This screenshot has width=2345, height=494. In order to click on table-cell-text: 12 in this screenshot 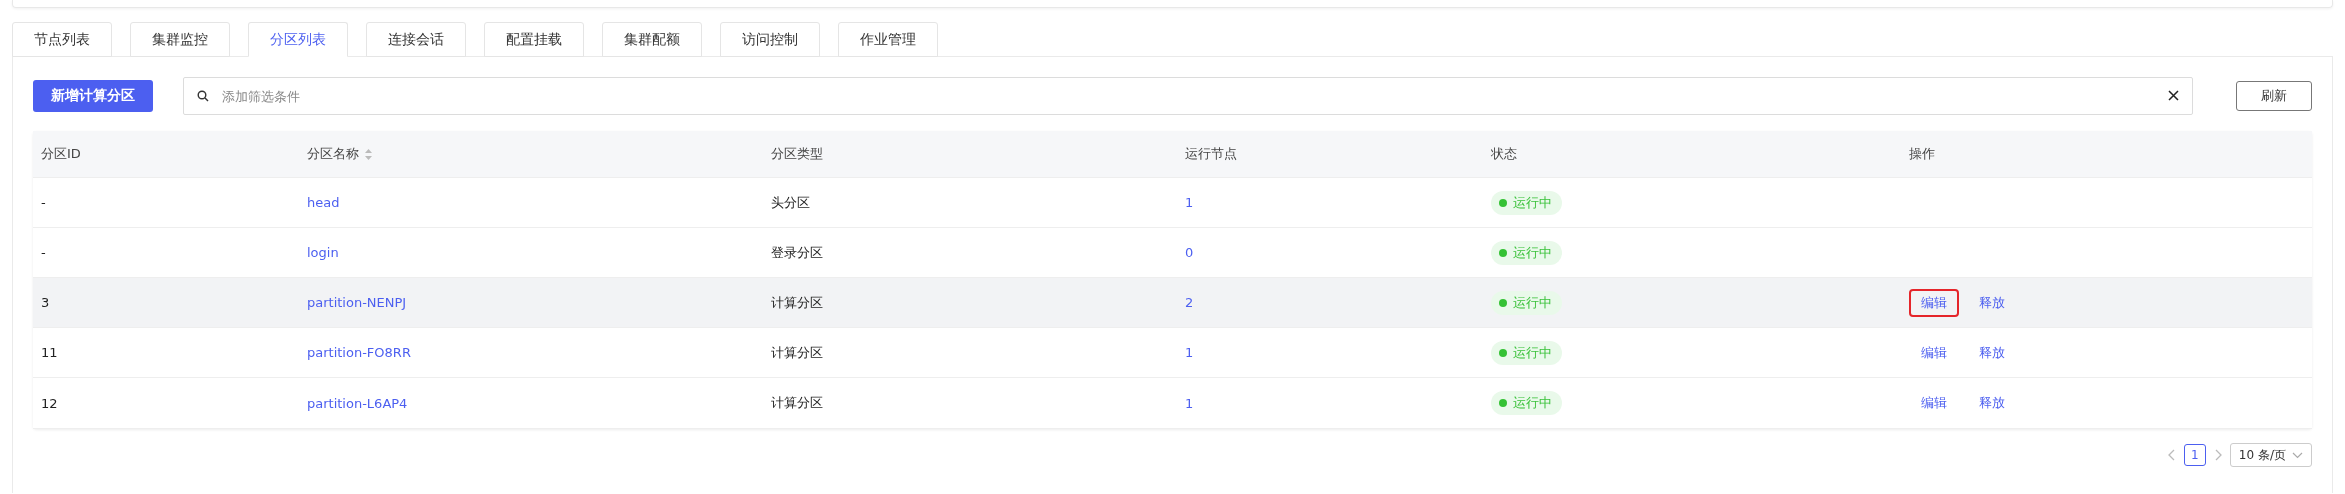, I will do `click(50, 403)`.